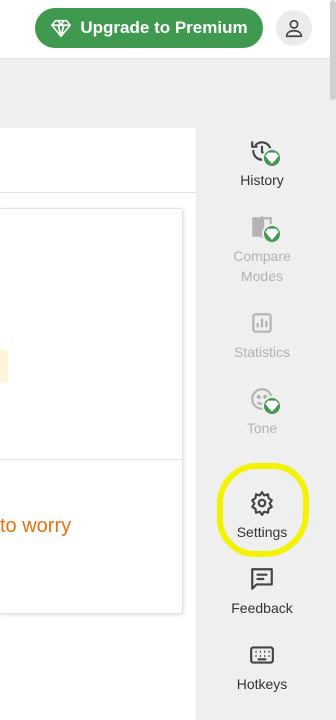 Image resolution: width=336 pixels, height=720 pixels. Describe the element at coordinates (98, 160) in the screenshot. I see `editor-panel-header` at that location.